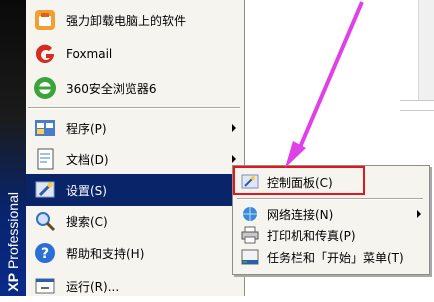  Describe the element at coordinates (426, 50) in the screenshot. I see `window-scrollbar` at that location.